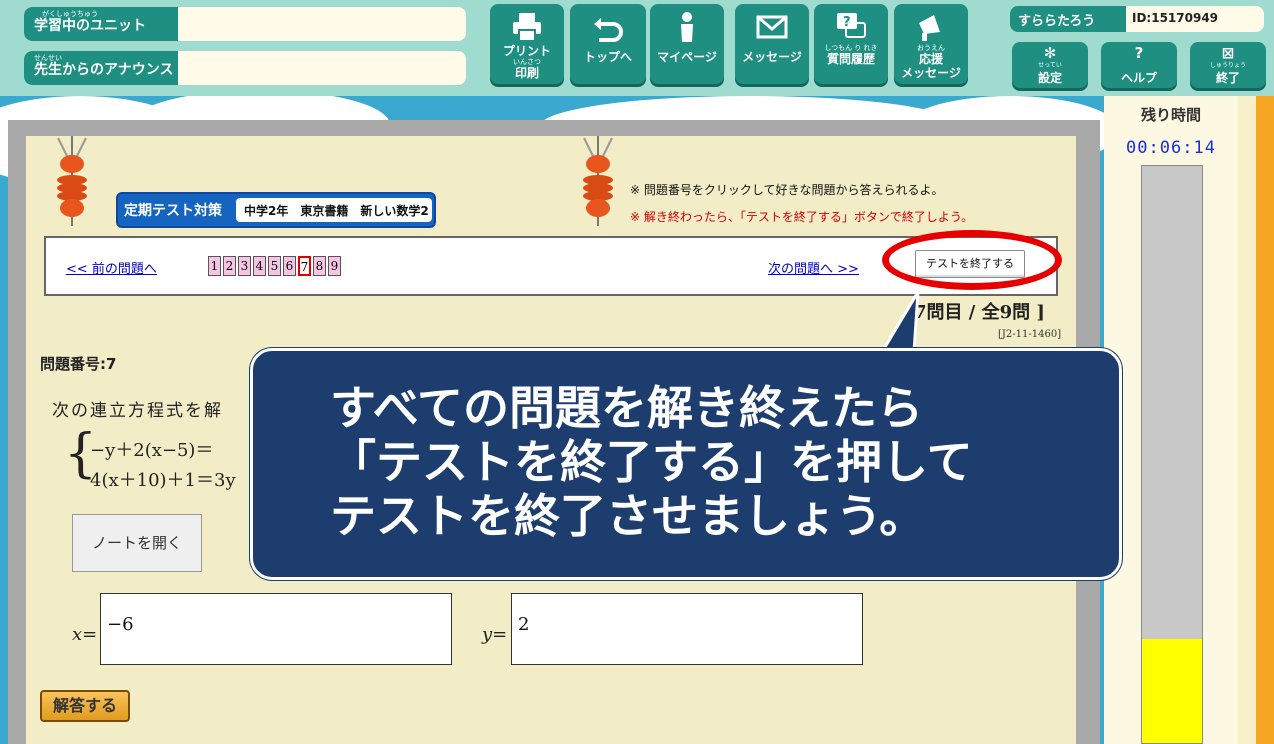 This screenshot has width=1274, height=744. Describe the element at coordinates (1139, 65) in the screenshot. I see `help-button: ? ヘルプ` at that location.